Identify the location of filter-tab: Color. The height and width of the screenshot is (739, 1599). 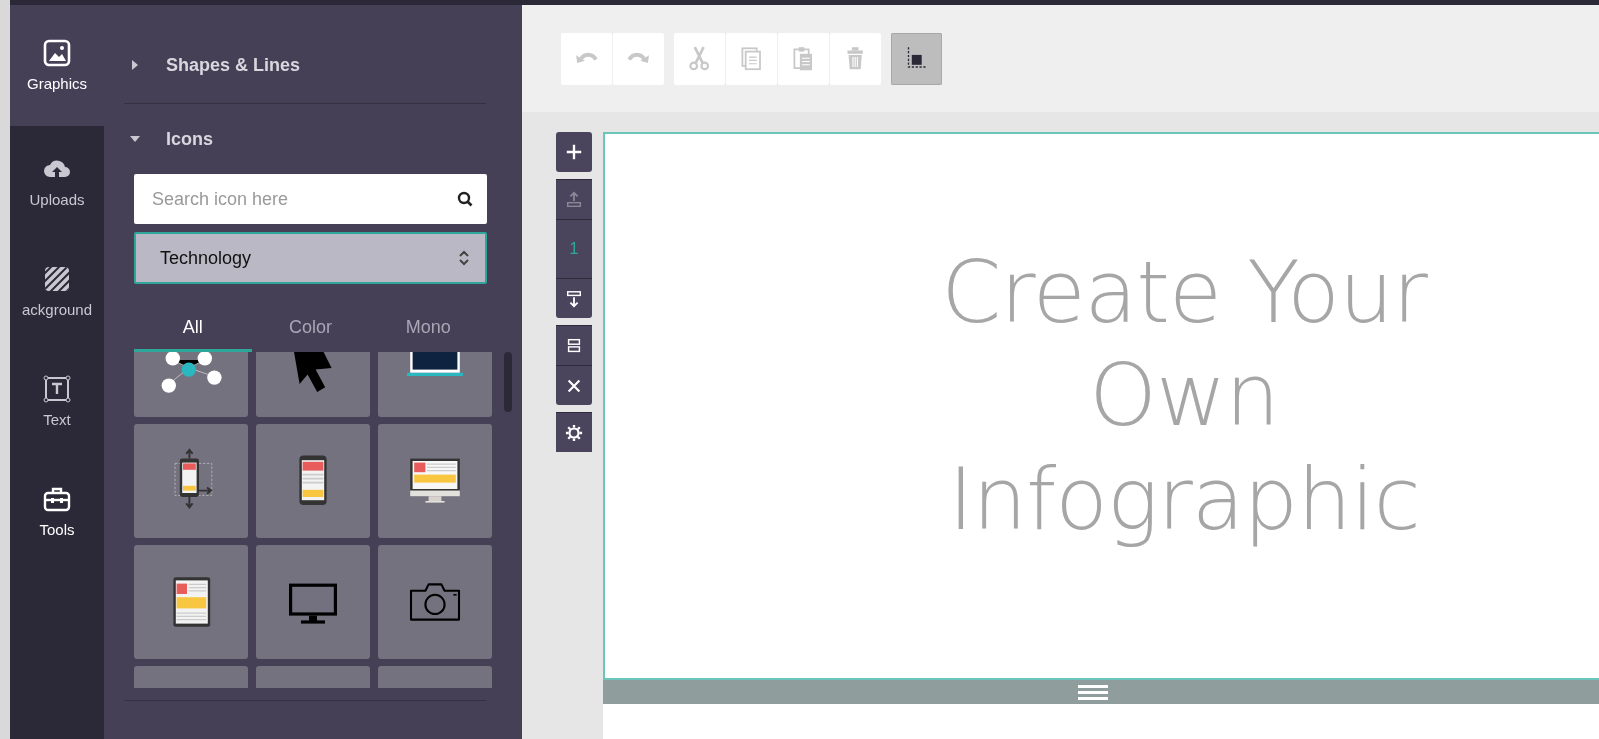
(310, 329).